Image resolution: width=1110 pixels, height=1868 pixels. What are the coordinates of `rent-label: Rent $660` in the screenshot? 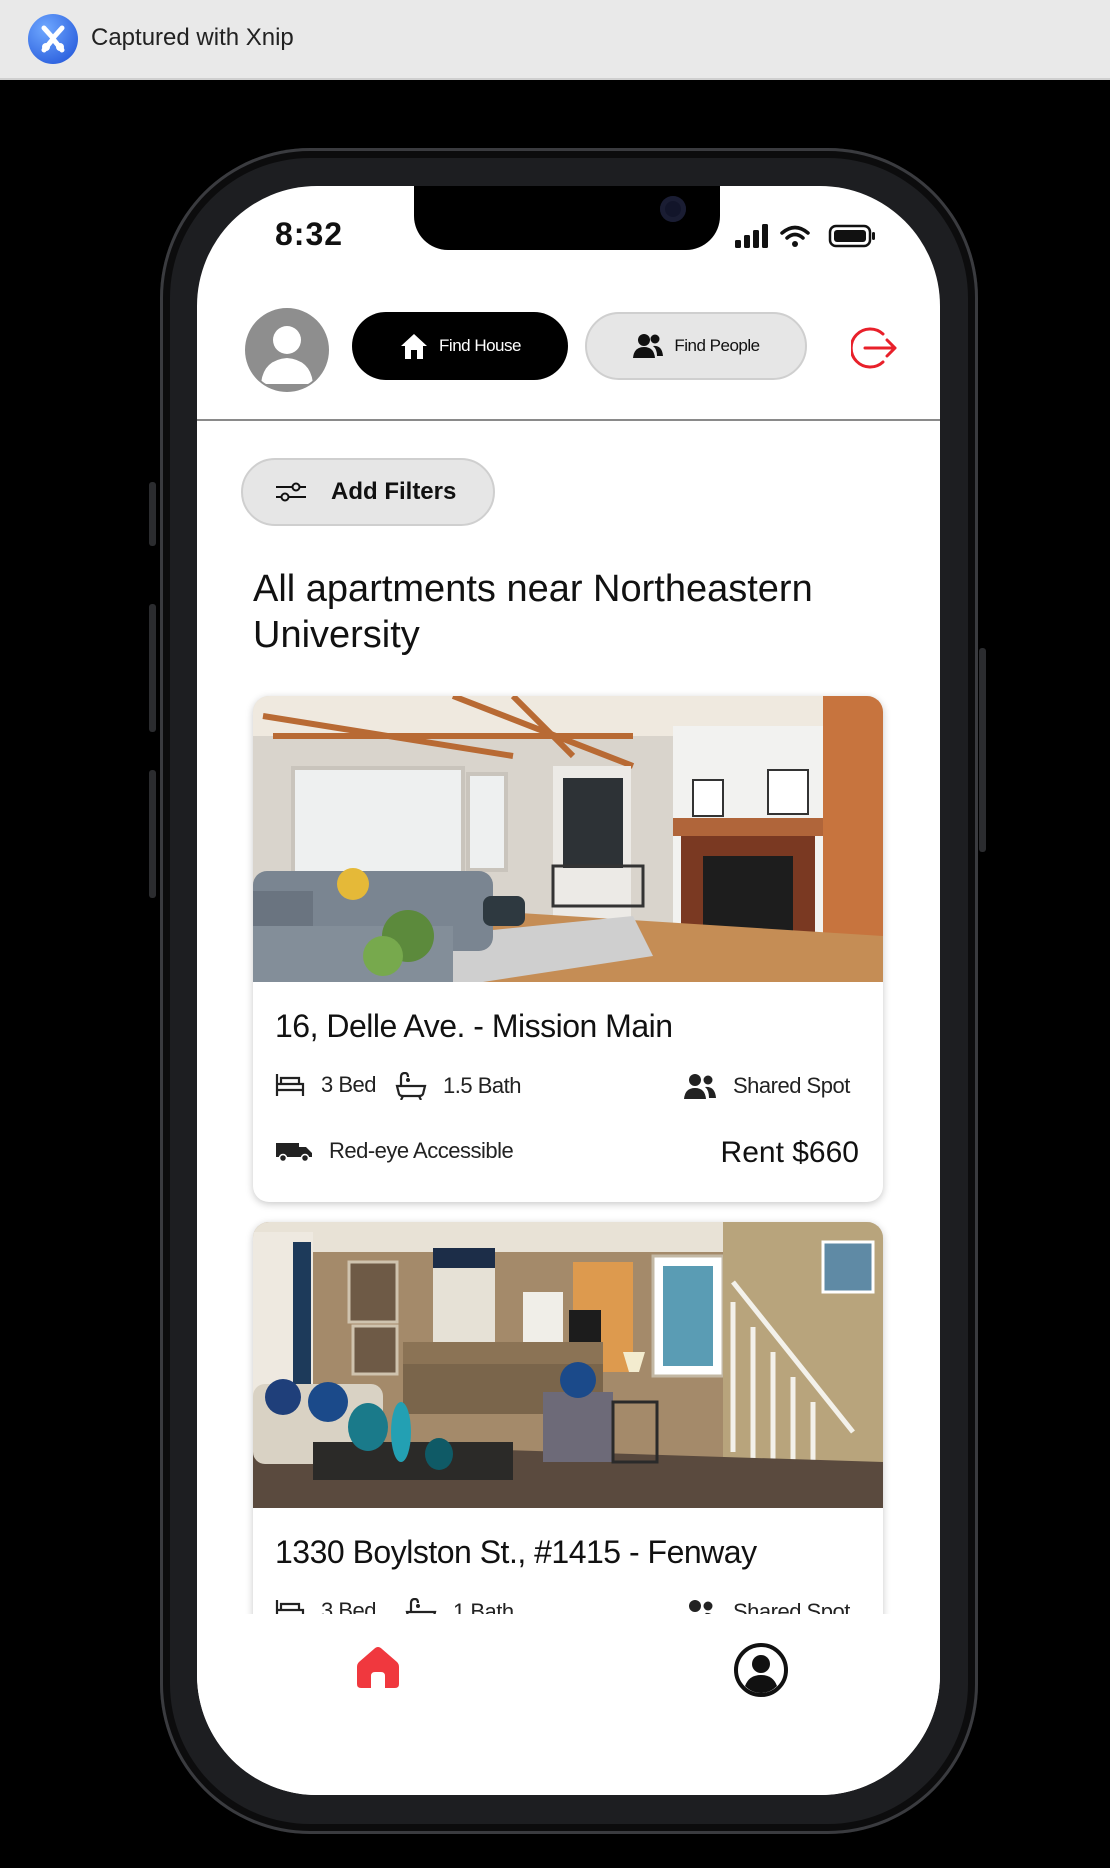 It's located at (789, 1152).